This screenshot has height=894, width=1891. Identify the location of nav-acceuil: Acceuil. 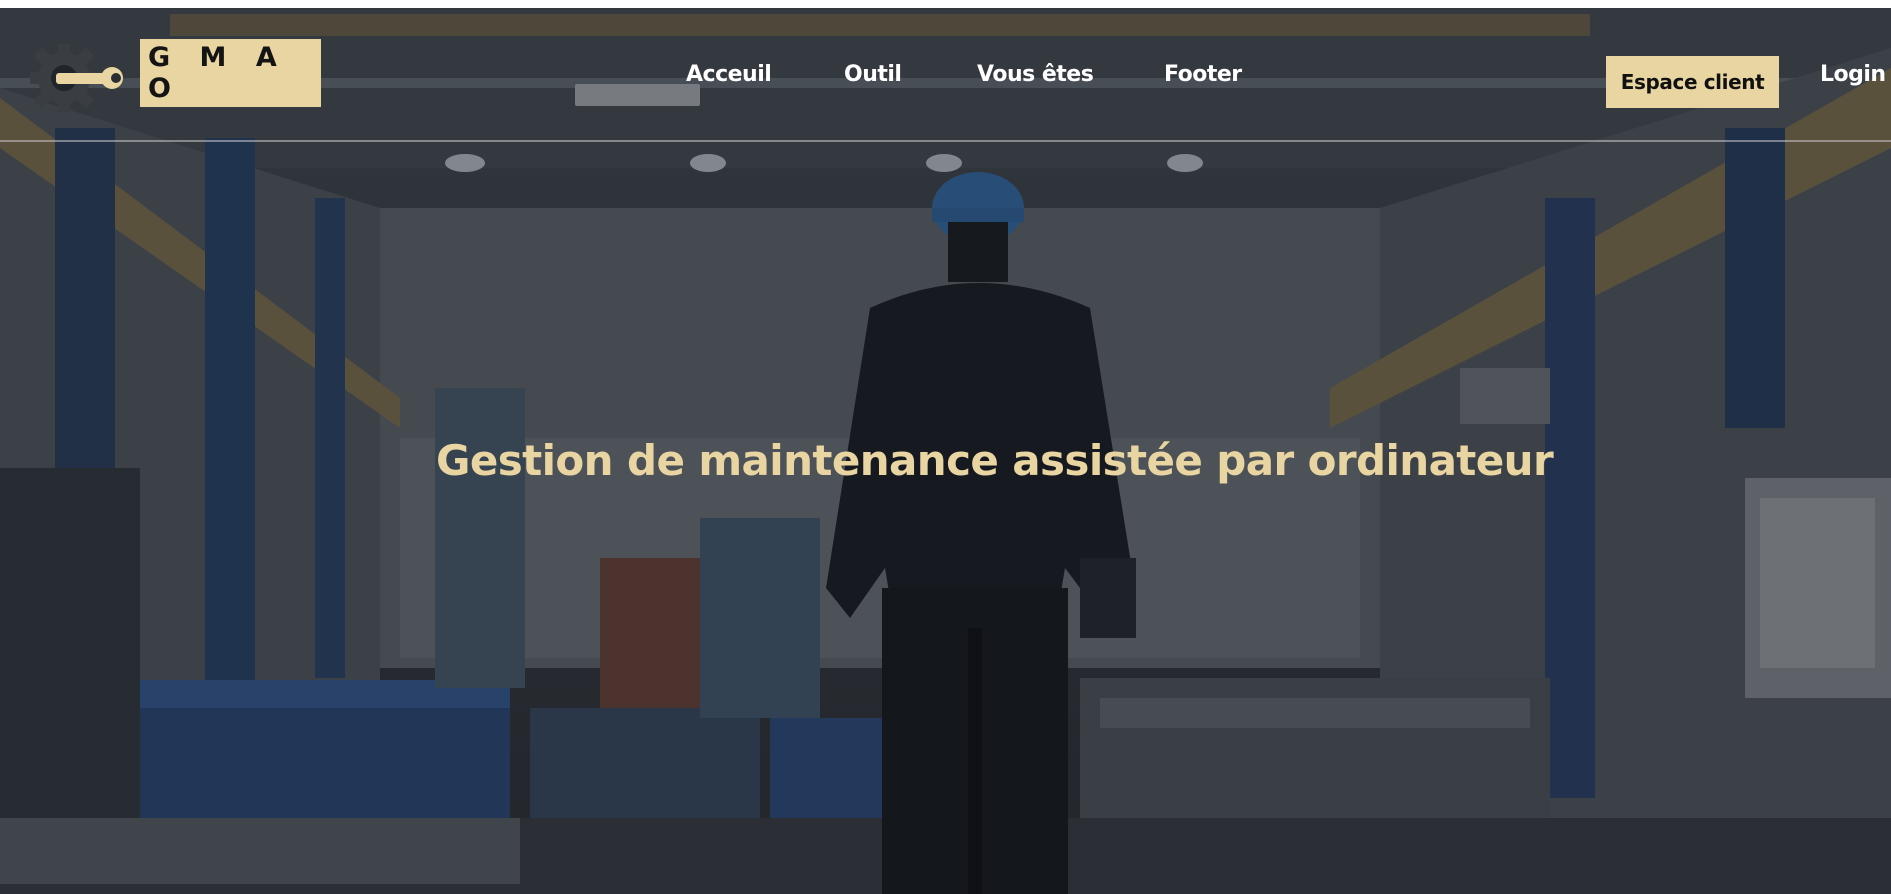
(729, 74).